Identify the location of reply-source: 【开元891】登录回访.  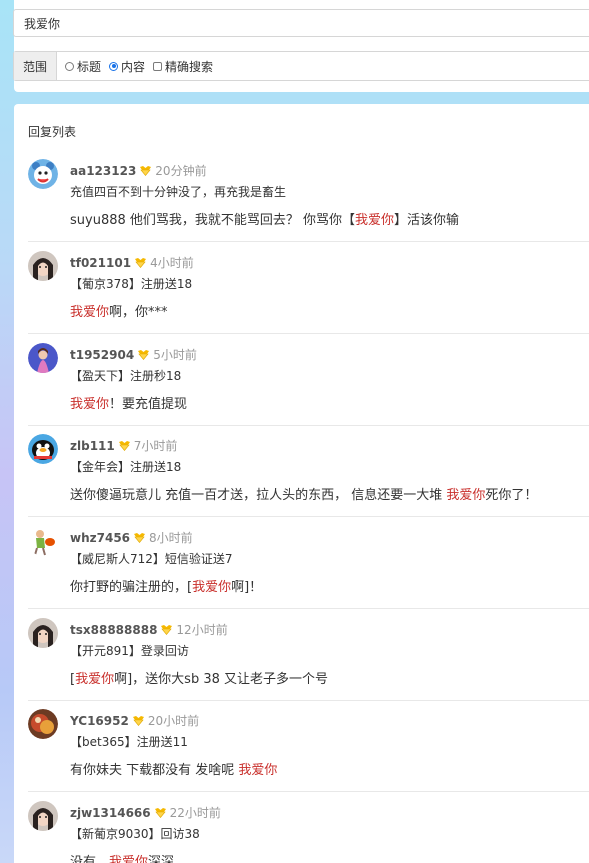
(129, 650).